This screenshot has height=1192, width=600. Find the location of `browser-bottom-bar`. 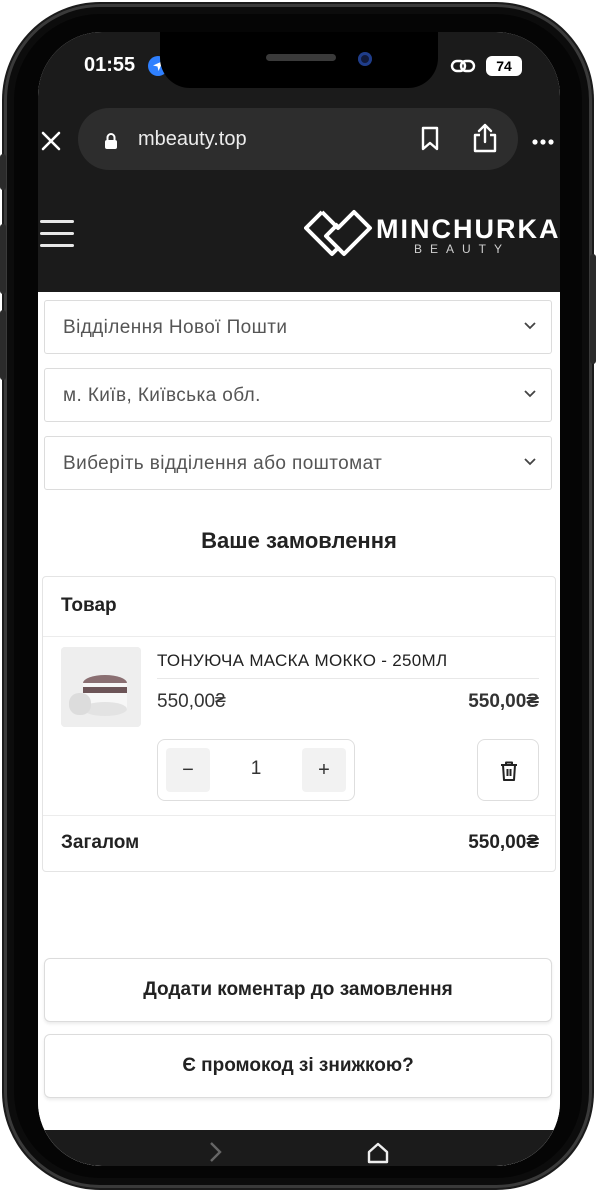

browser-bottom-bar is located at coordinates (299, 1148).